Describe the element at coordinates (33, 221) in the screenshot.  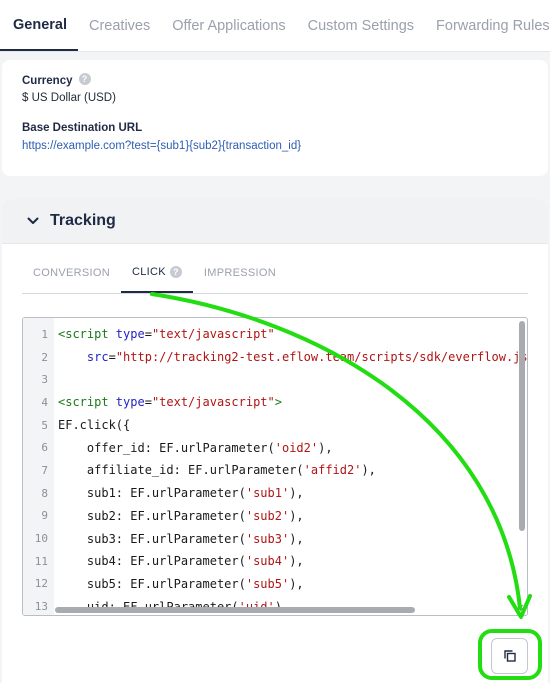
I see `chevron-down-icon` at that location.